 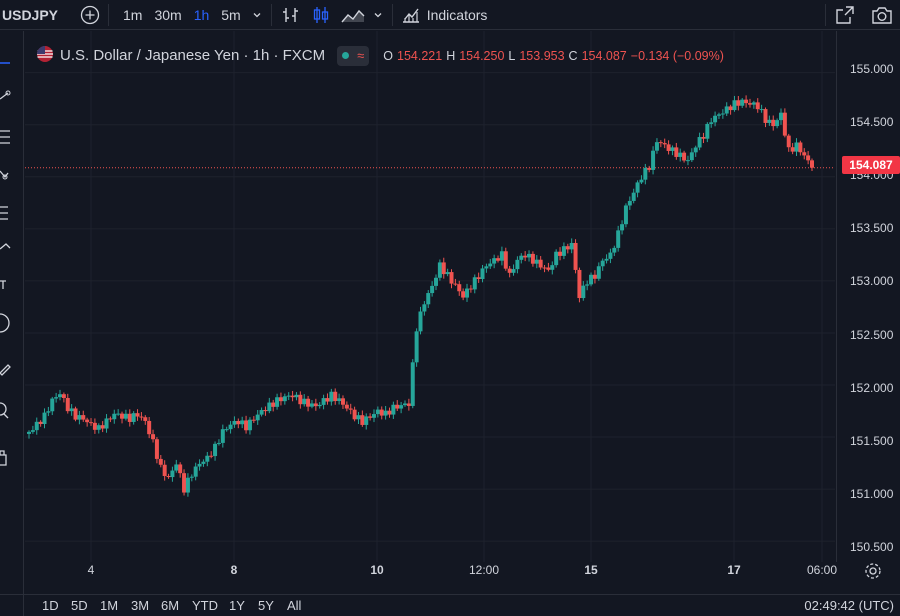 What do you see at coordinates (444, 15) in the screenshot?
I see `indicators-button: Indicators` at bounding box center [444, 15].